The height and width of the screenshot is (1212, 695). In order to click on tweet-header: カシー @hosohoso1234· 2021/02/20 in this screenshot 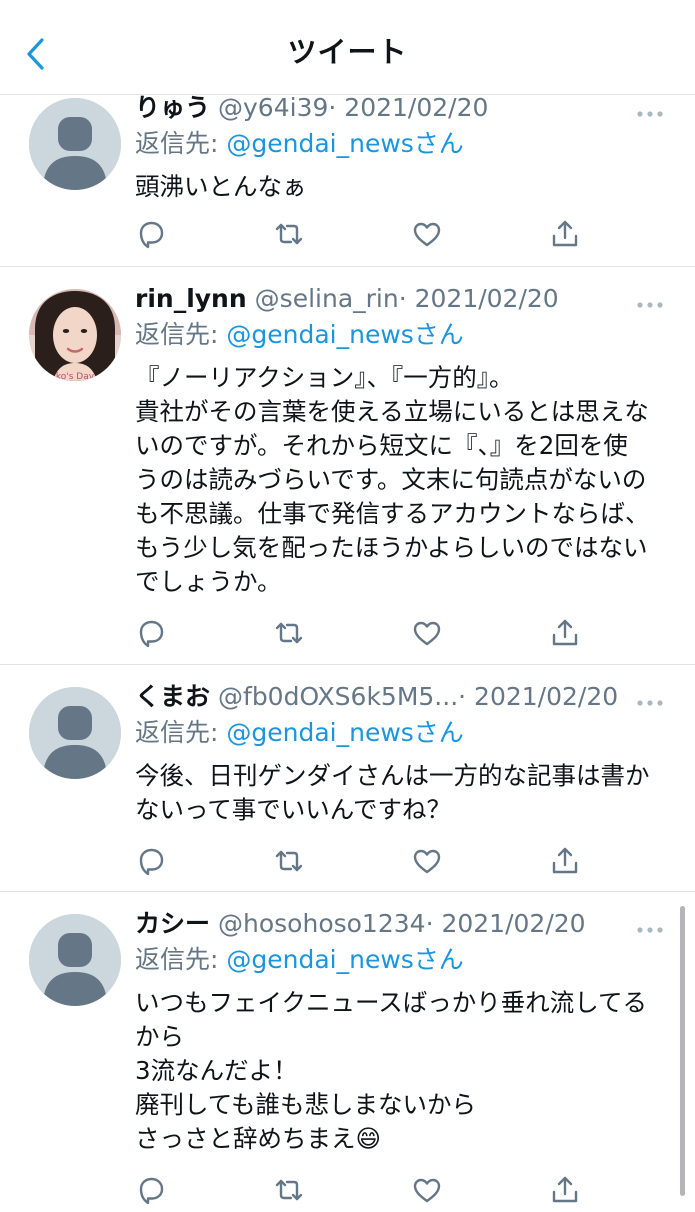, I will do `click(400, 924)`.